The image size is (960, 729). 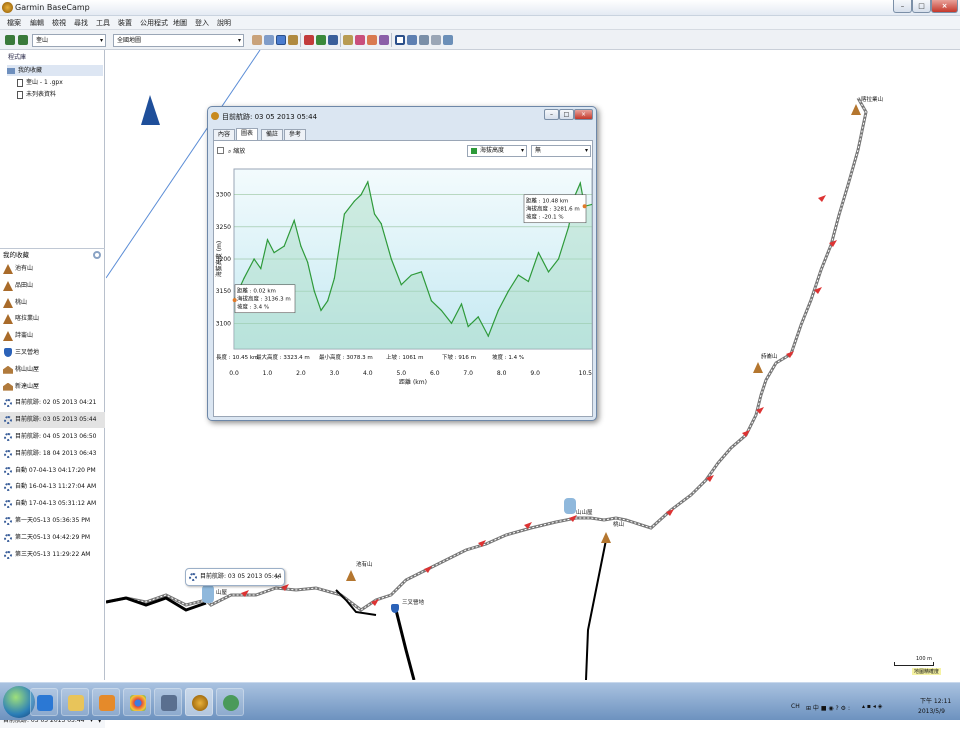 I want to click on collection-item-label: 第一天05-13 05:36:35 PM, so click(x=52, y=520).